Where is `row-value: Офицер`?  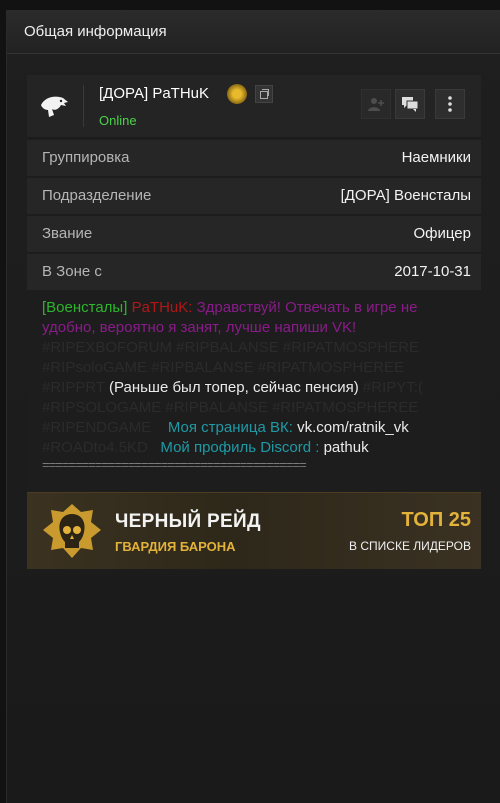
row-value: Офицер is located at coordinates (442, 233).